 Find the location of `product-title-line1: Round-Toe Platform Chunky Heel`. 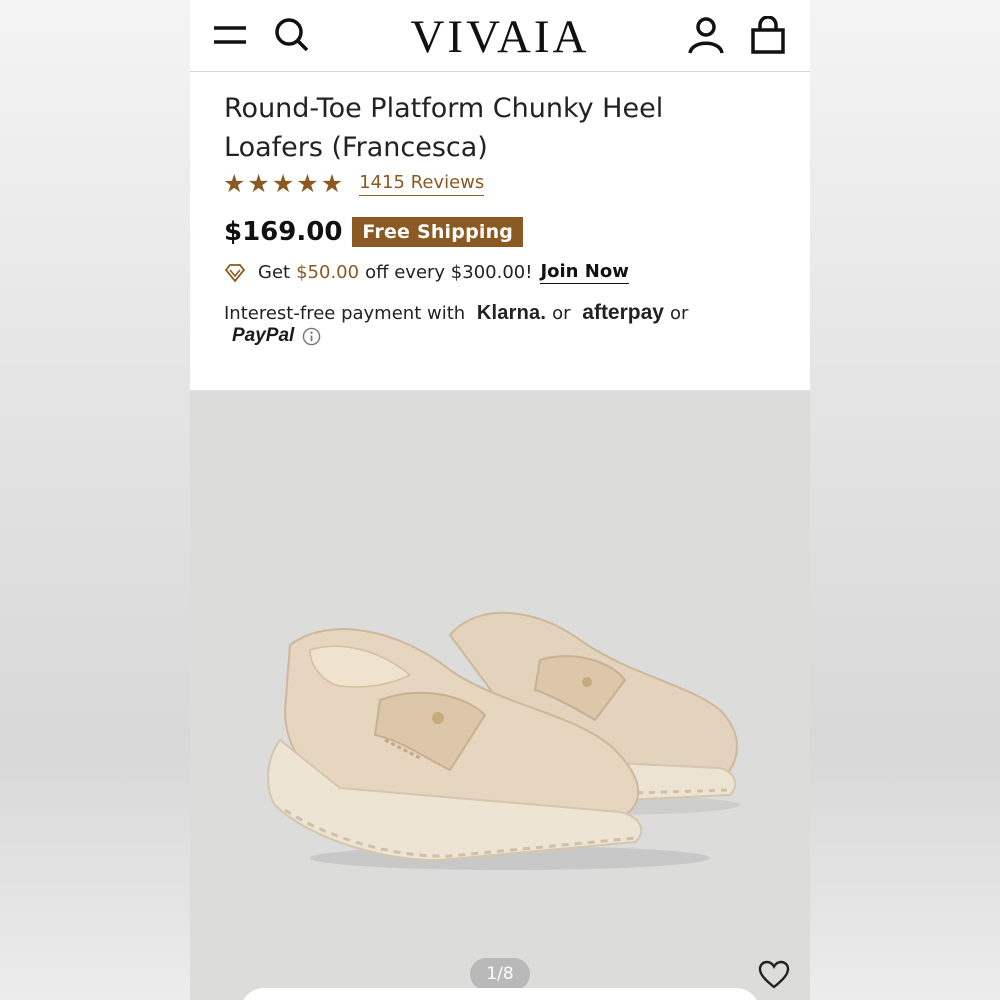

product-title-line1: Round-Toe Platform Chunky Heel is located at coordinates (444, 108).